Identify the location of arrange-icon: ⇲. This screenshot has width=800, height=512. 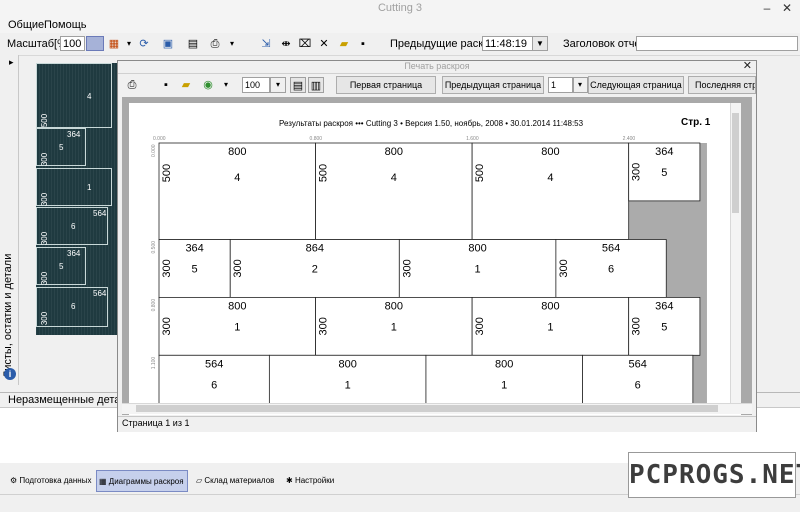
(266, 44).